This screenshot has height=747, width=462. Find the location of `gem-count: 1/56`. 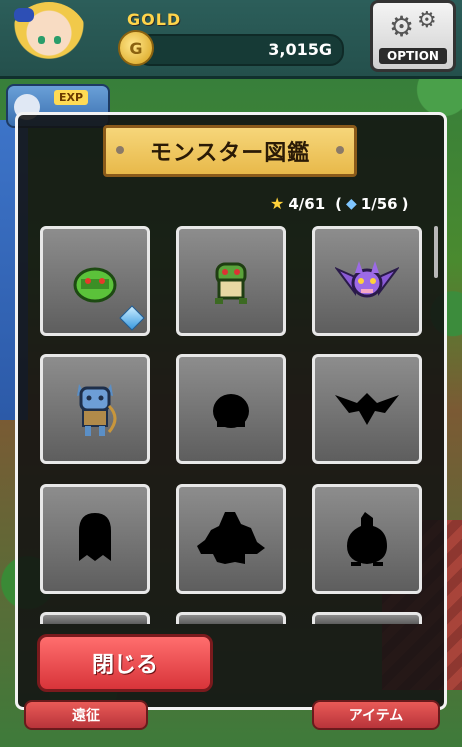

gem-count: 1/56 is located at coordinates (379, 203).